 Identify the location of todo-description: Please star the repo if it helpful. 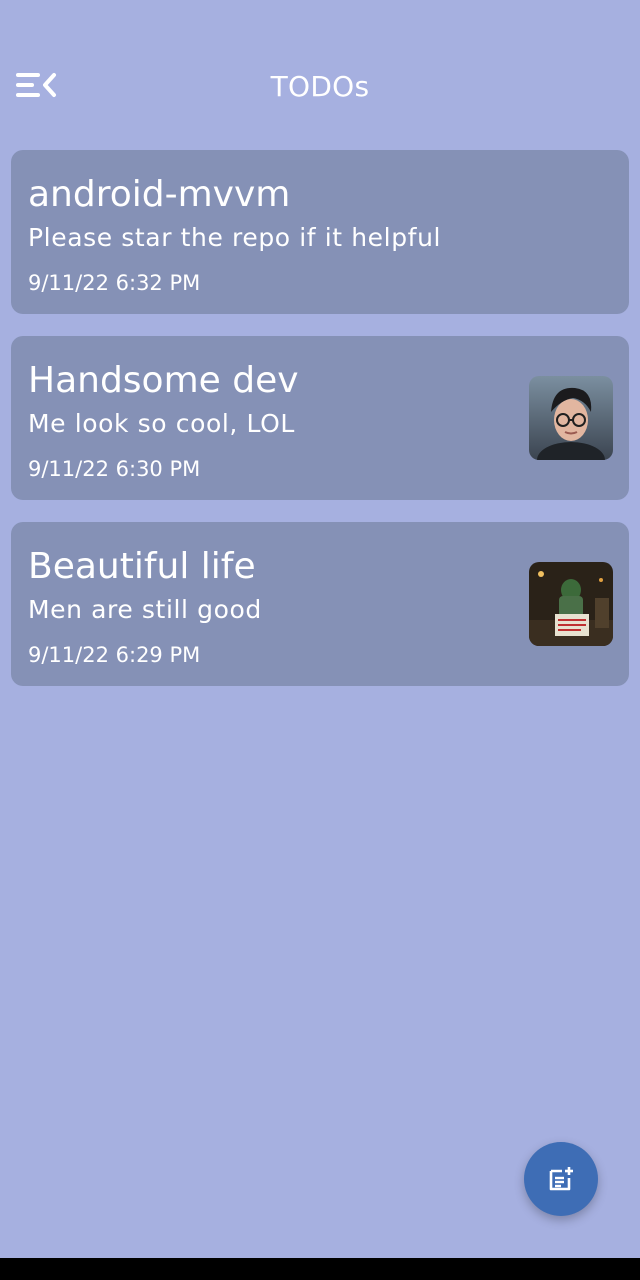
(235, 237).